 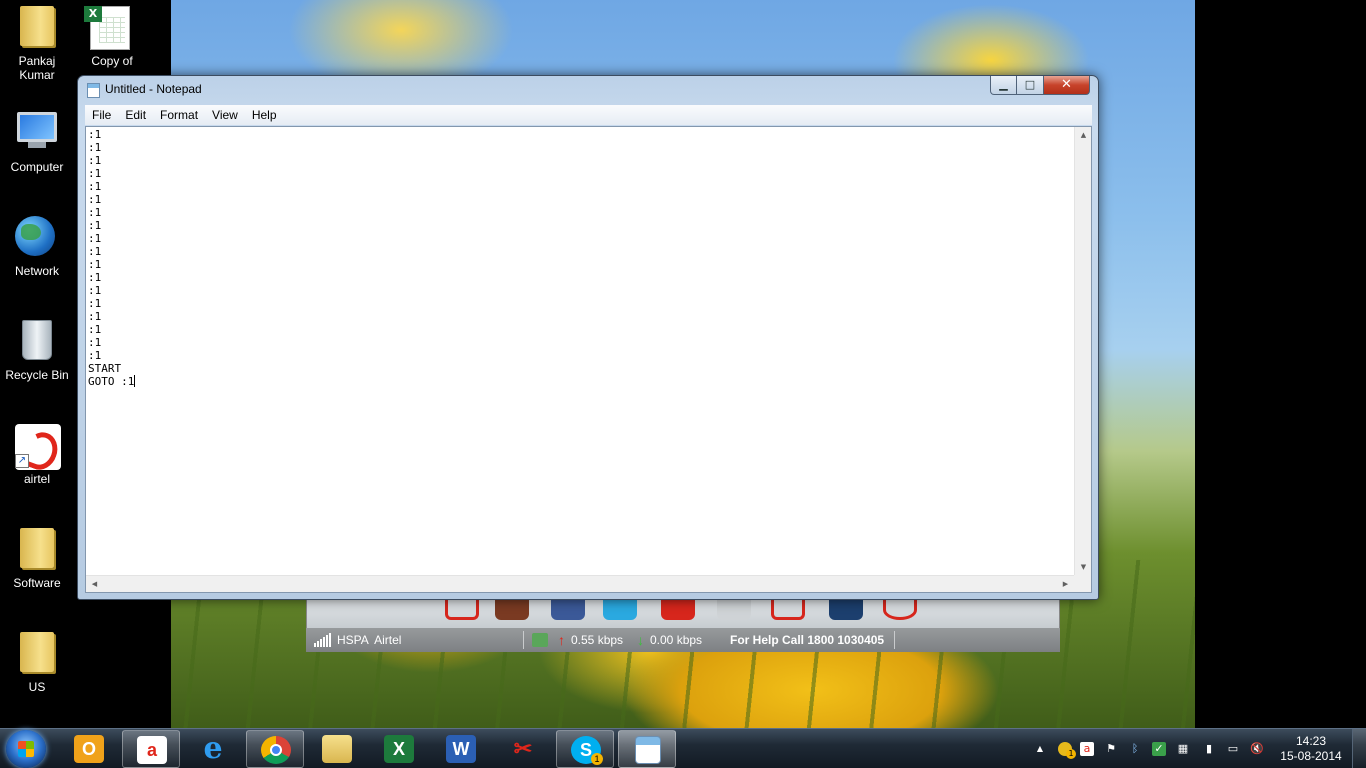 I want to click on scroll-up-icon: ▲, so click(x=1083, y=135).